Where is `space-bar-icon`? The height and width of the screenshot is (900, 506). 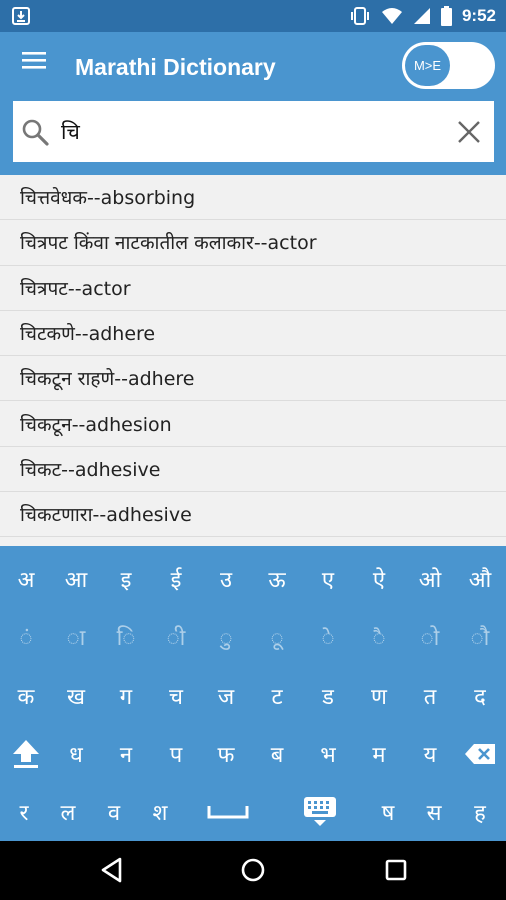 space-bar-icon is located at coordinates (228, 812).